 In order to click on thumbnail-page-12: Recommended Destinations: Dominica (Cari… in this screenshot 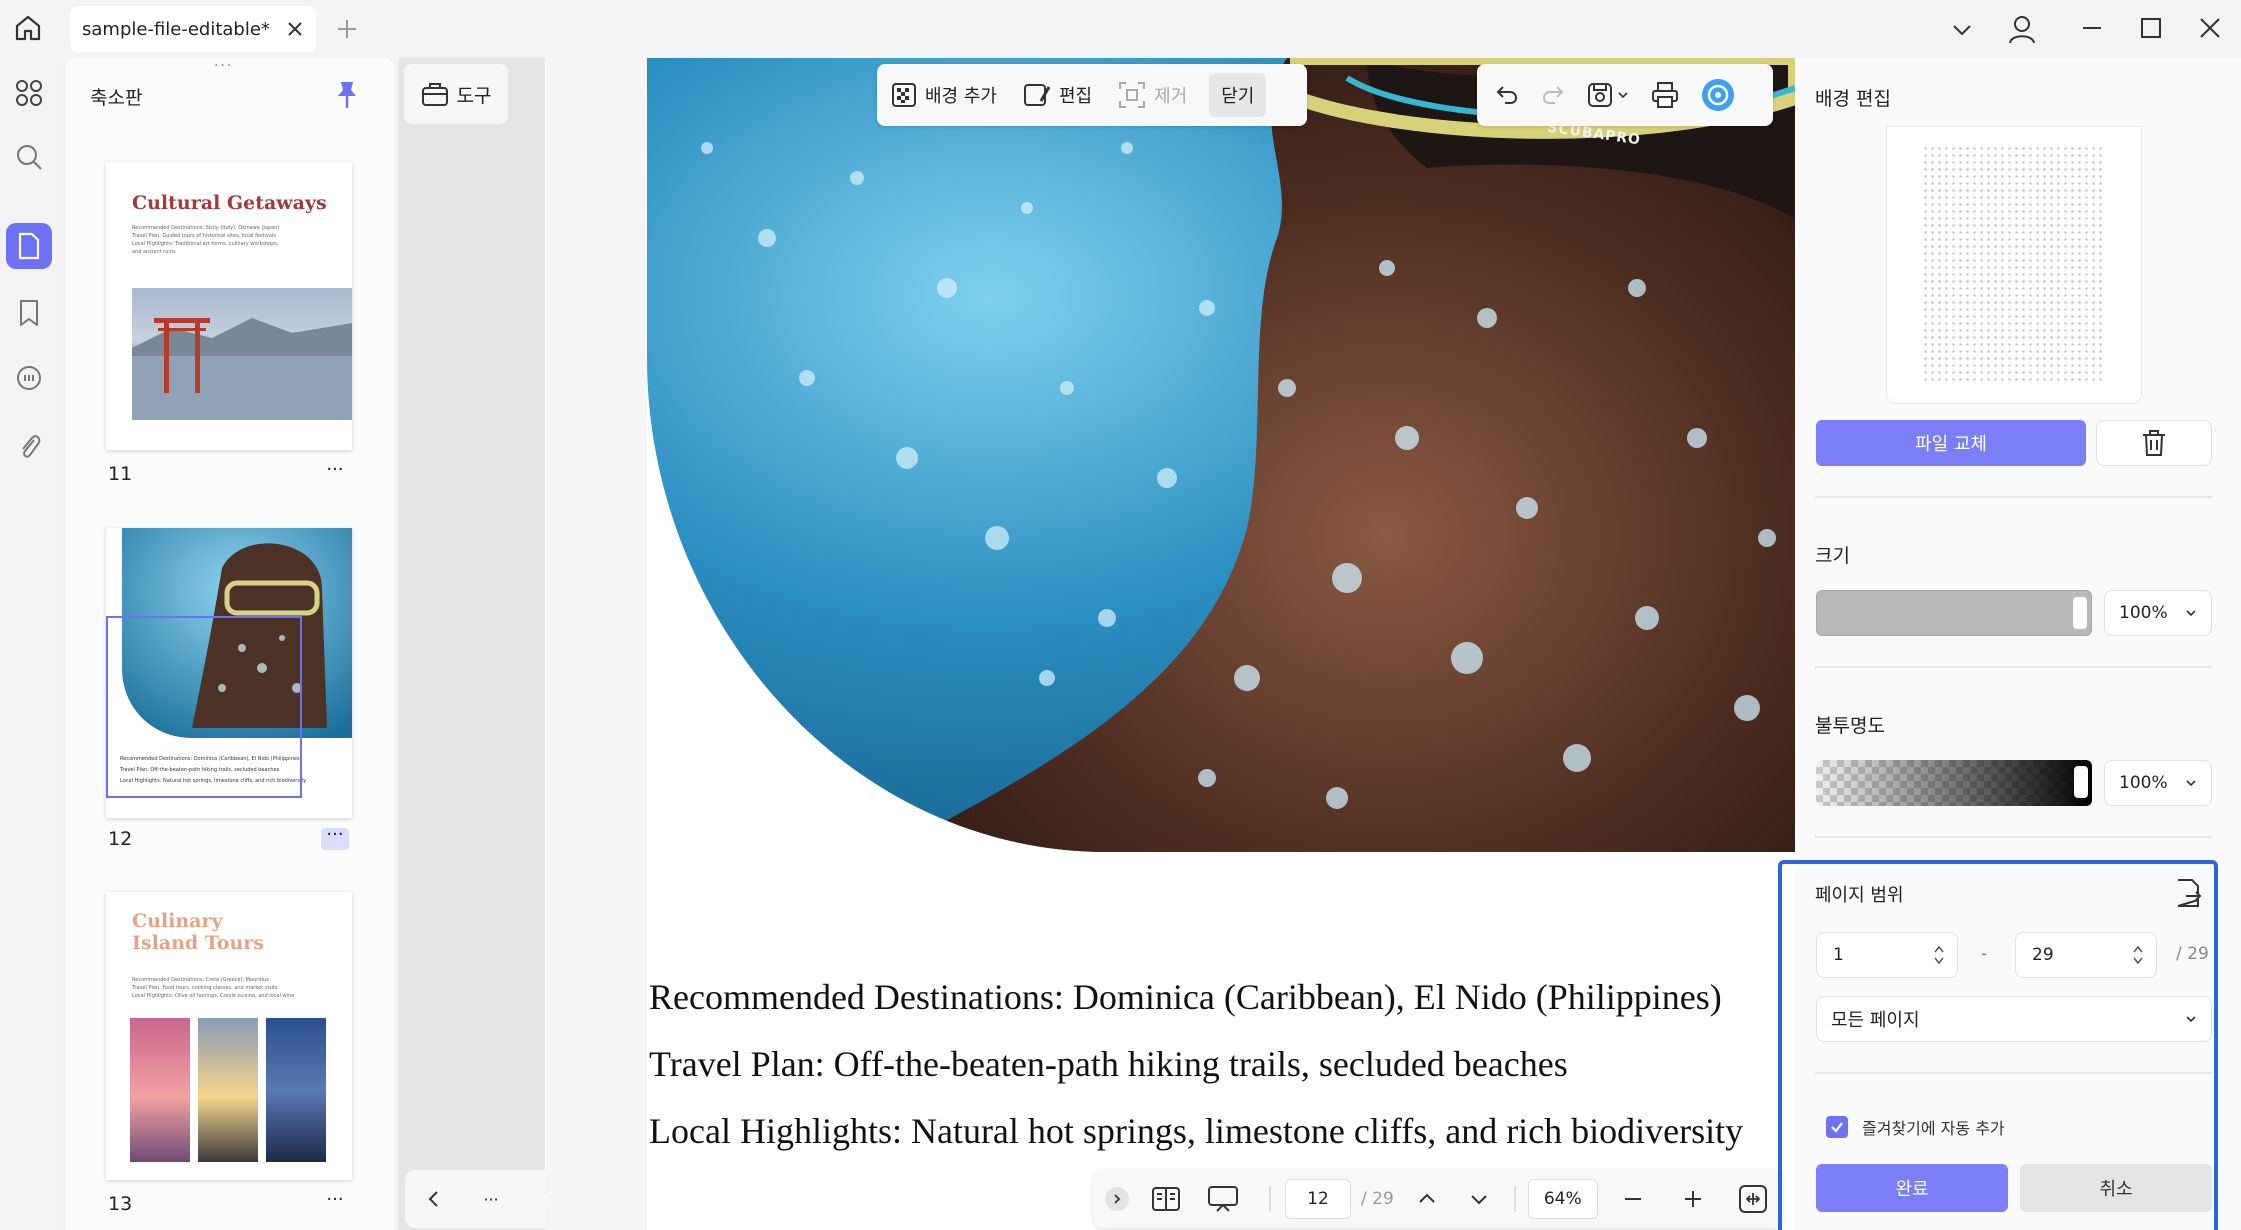, I will do `click(229, 673)`.